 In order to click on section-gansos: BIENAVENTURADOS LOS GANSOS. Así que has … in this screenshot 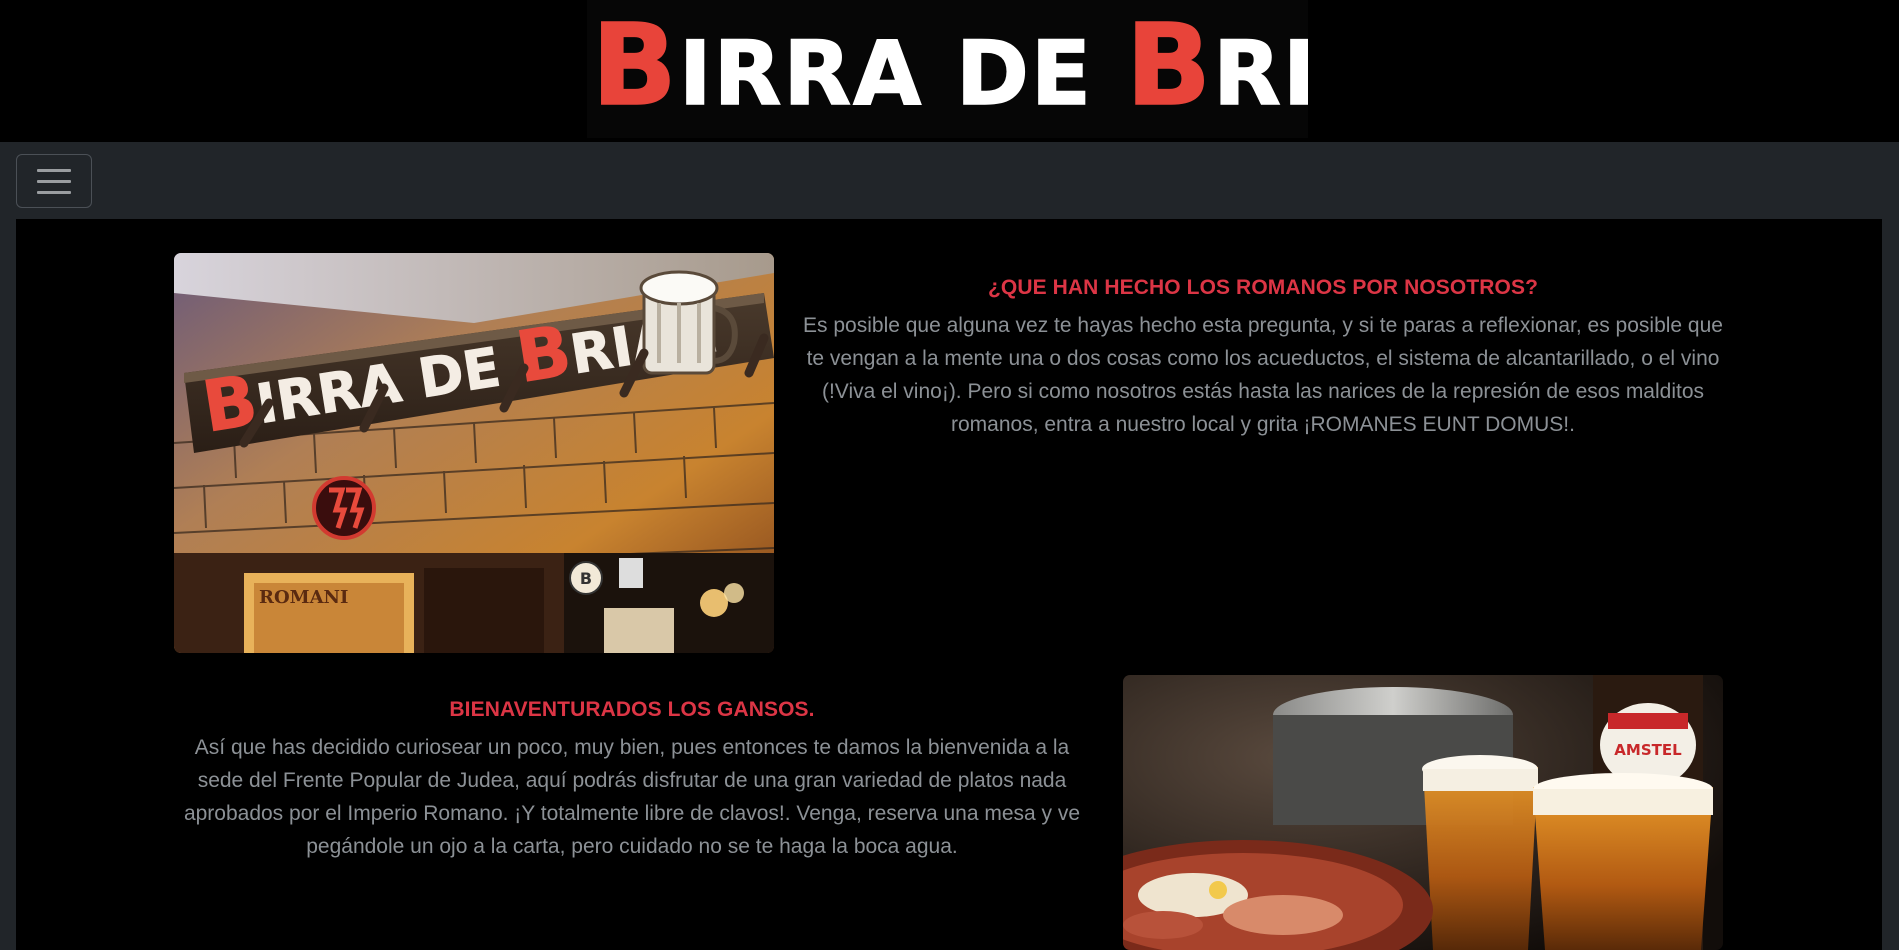, I will do `click(632, 780)`.